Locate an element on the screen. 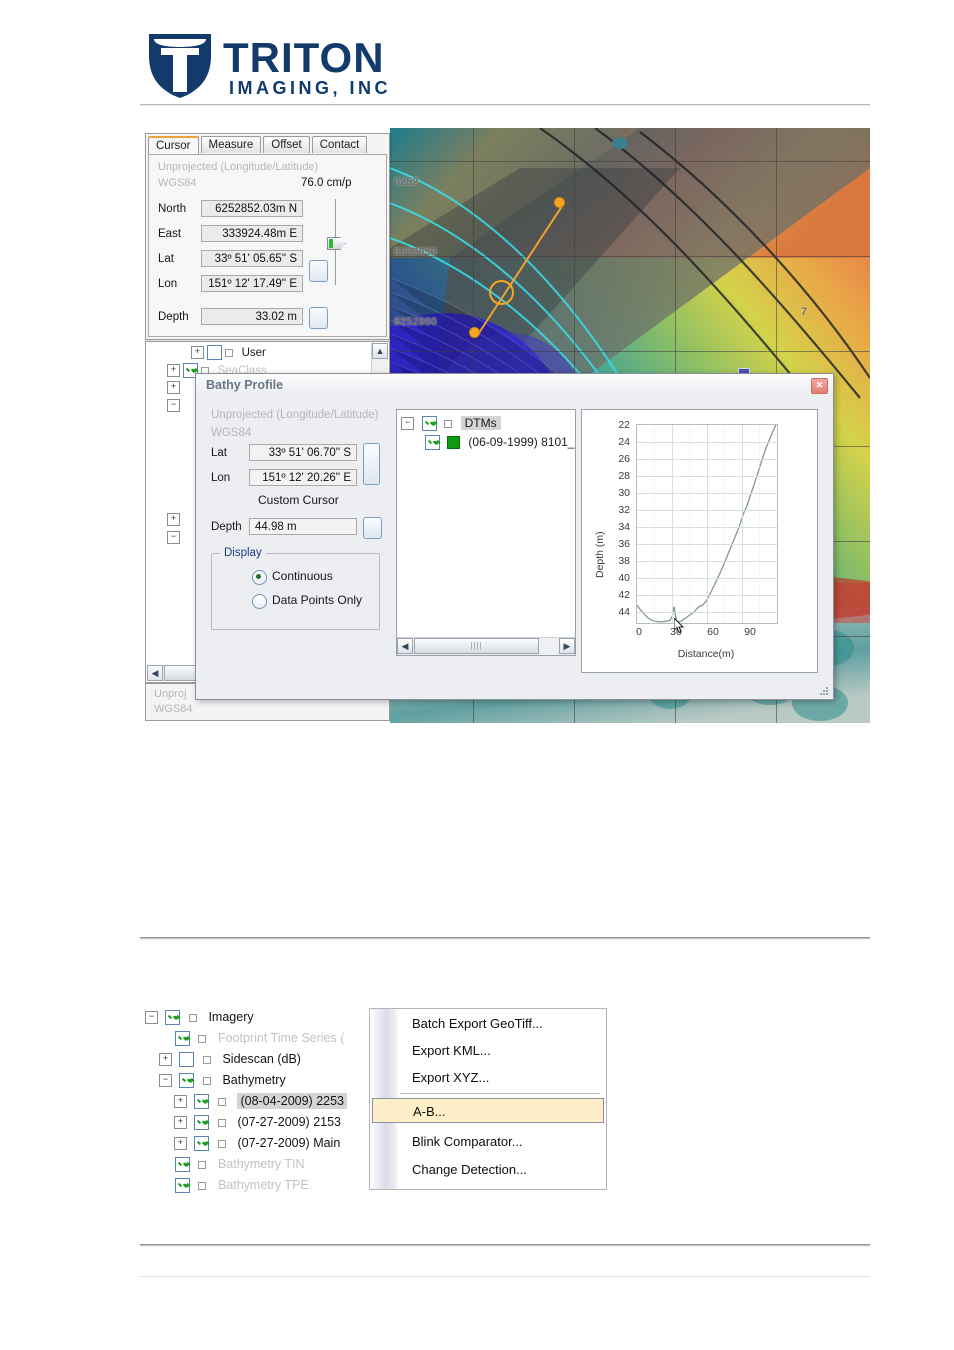  radio-continuous is located at coordinates (259, 577).